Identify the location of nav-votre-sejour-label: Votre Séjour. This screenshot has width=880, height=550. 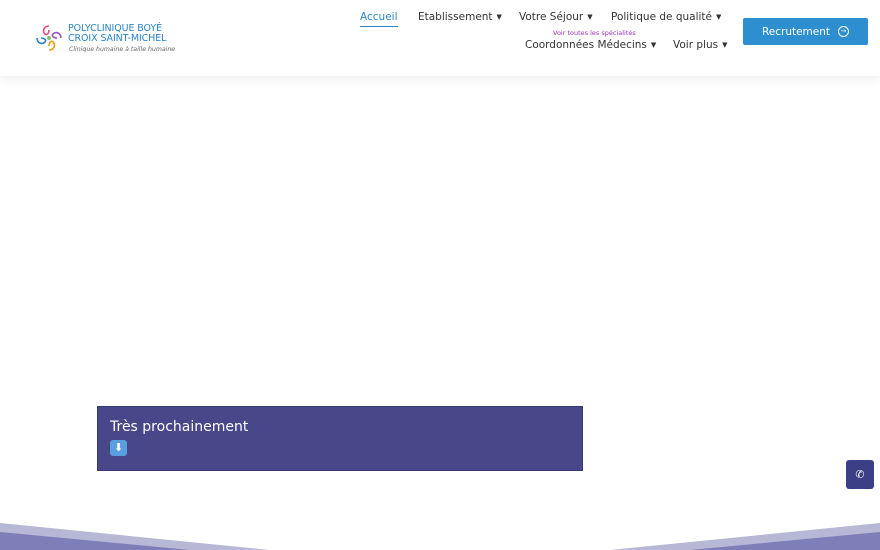
(551, 17).